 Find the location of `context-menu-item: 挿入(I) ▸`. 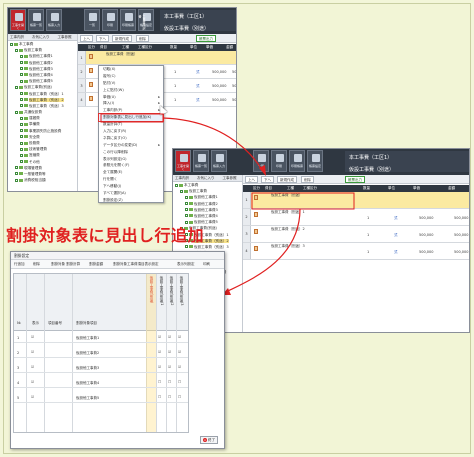

context-menu-item: 挿入(I) ▸ is located at coordinates (131, 103).